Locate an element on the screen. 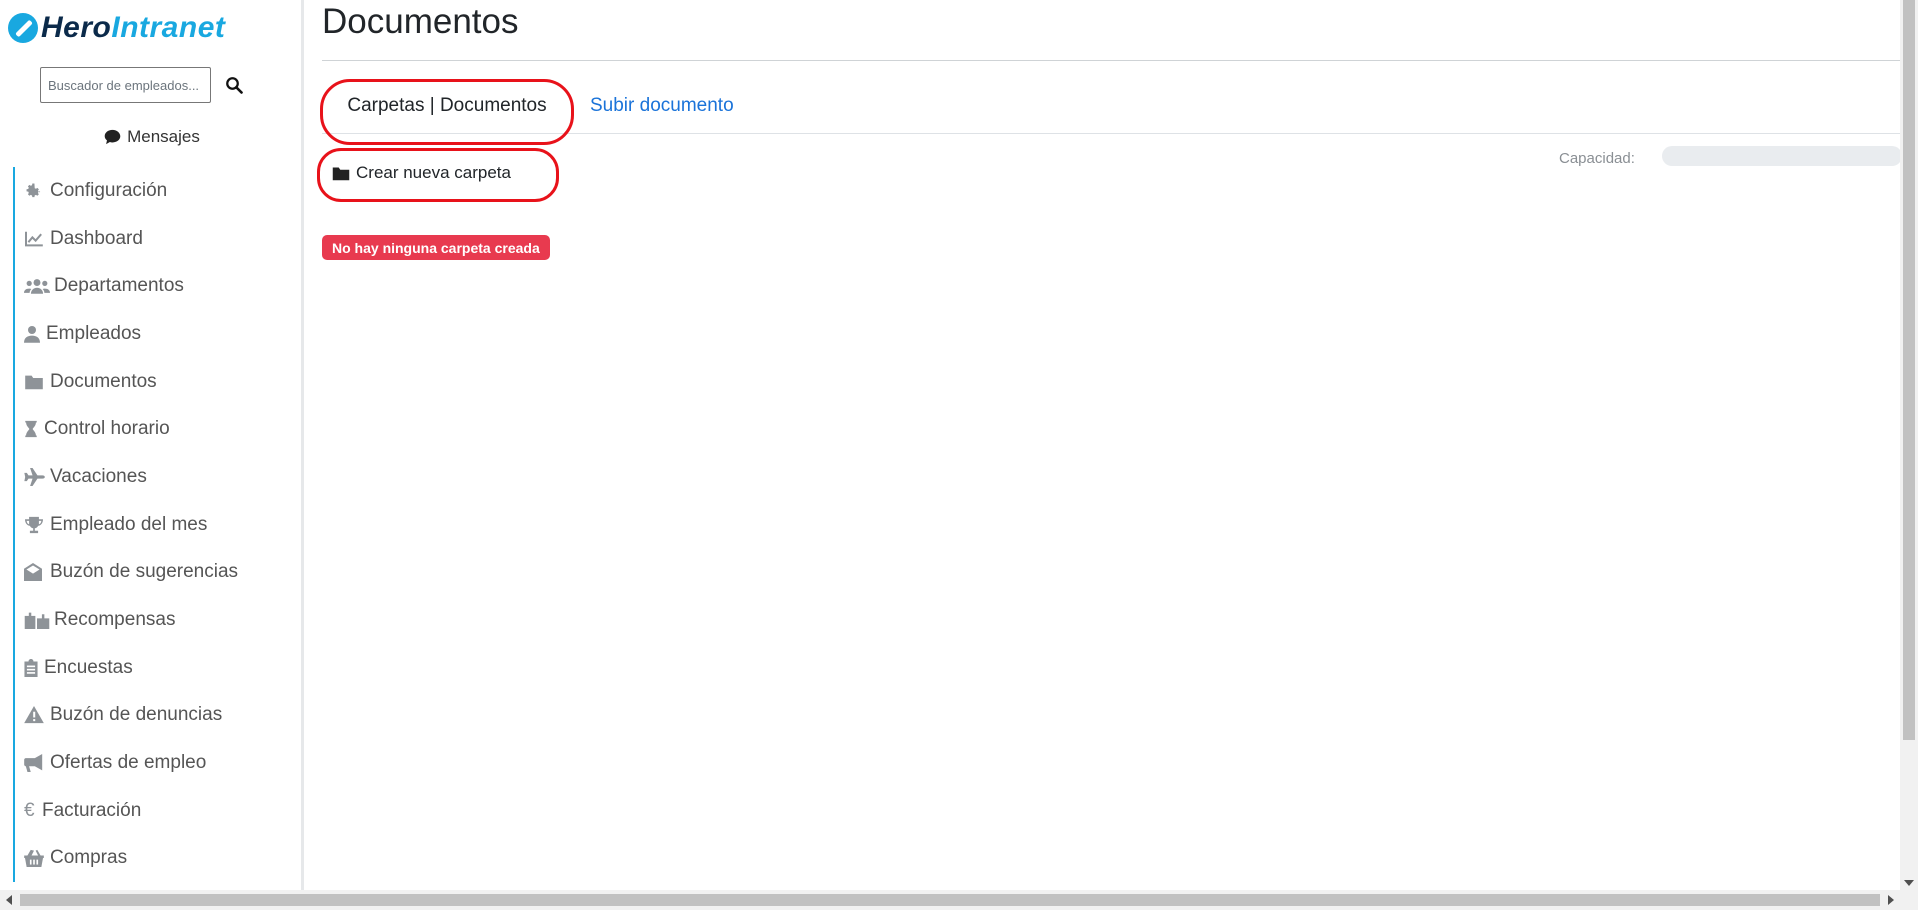 The height and width of the screenshot is (910, 1918). brand-name: HeroIntranet is located at coordinates (133, 28).